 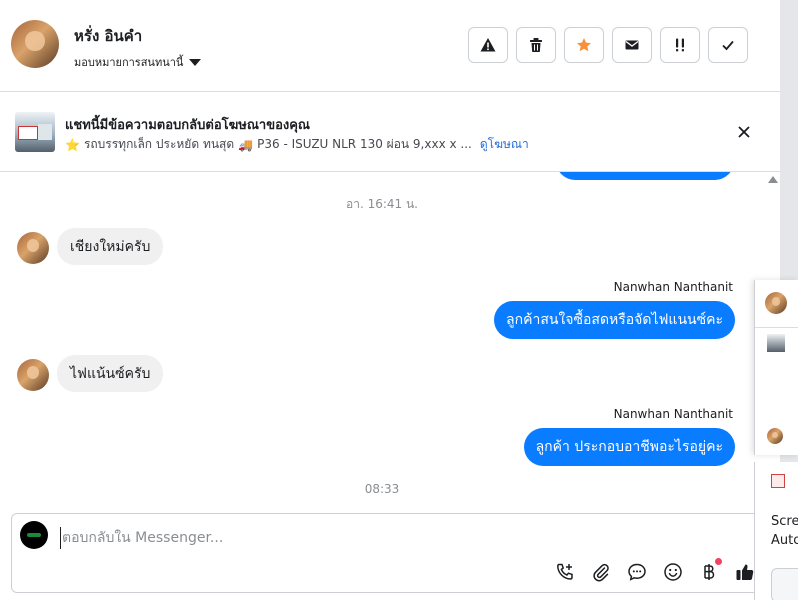 What do you see at coordinates (645, 176) in the screenshot?
I see `previous-outgoing-bubble` at bounding box center [645, 176].